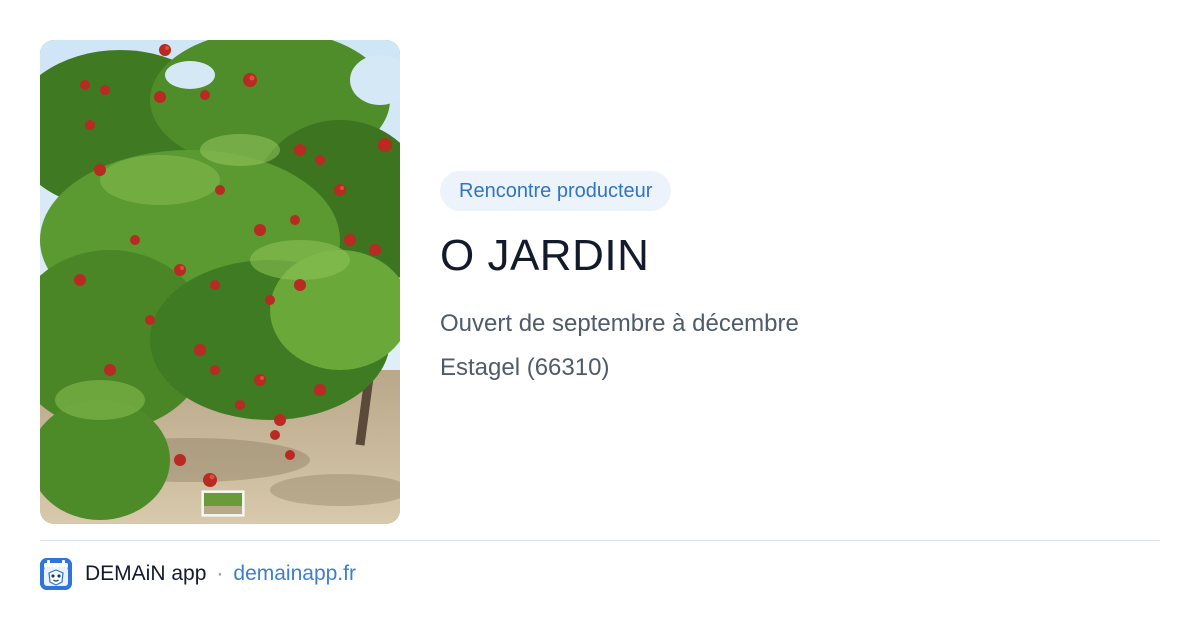  What do you see at coordinates (56, 574) in the screenshot?
I see `demain-app-icon` at bounding box center [56, 574].